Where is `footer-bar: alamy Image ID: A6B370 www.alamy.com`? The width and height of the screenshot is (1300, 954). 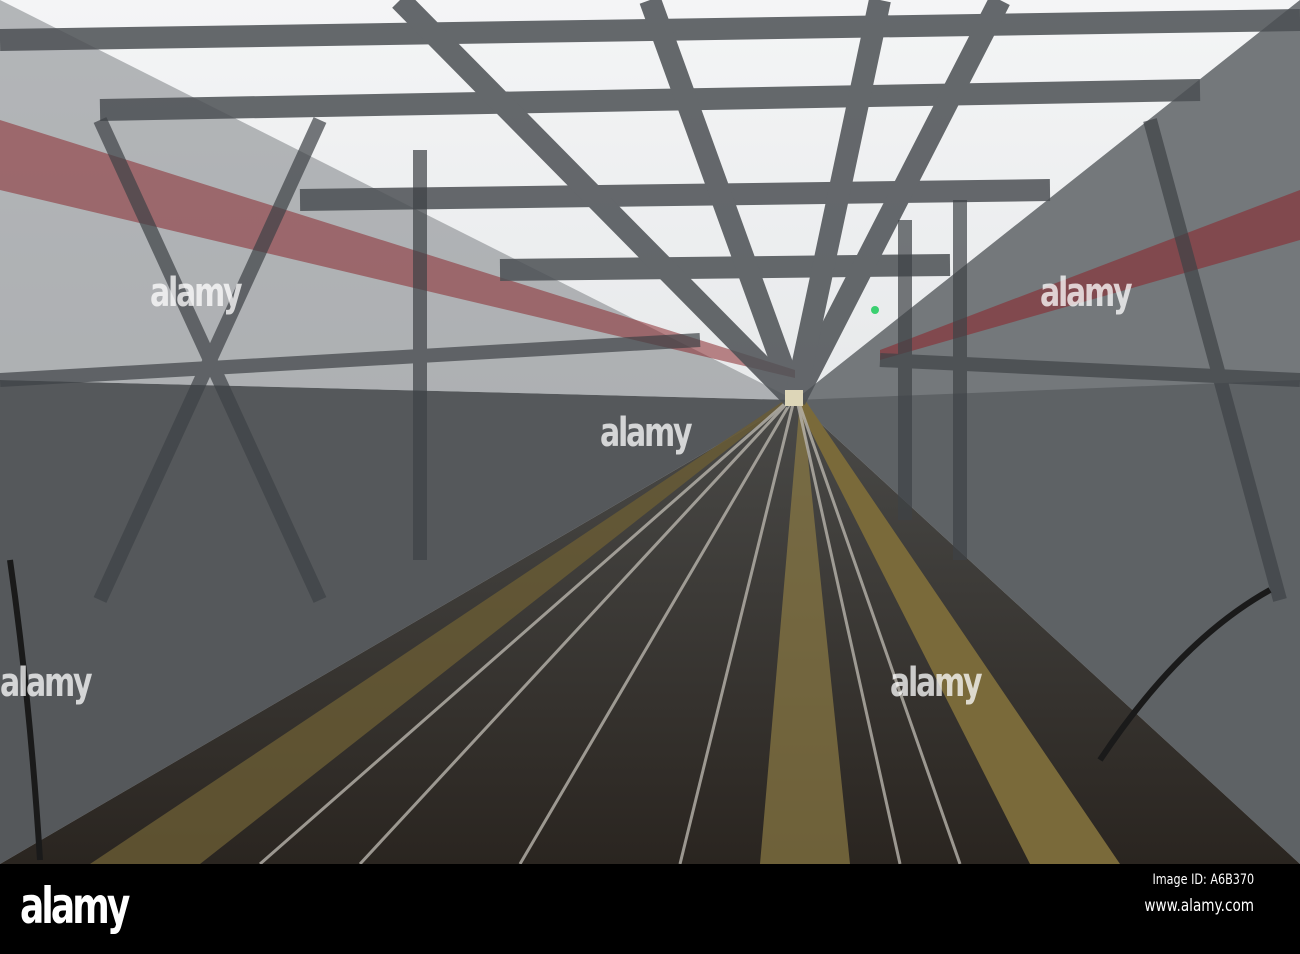
footer-bar: alamy Image ID: A6B370 www.alamy.com is located at coordinates (650, 909).